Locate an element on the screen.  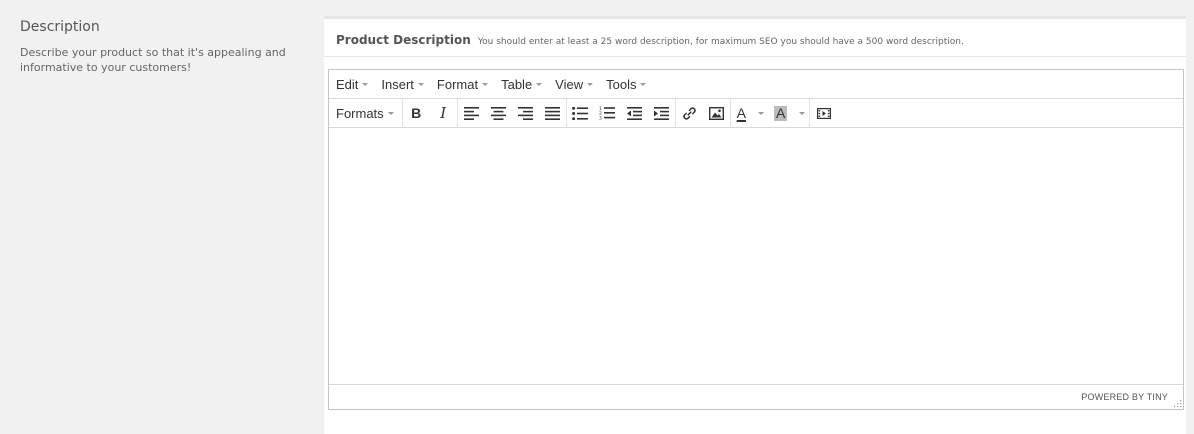
formats-label: Formats is located at coordinates (360, 113).